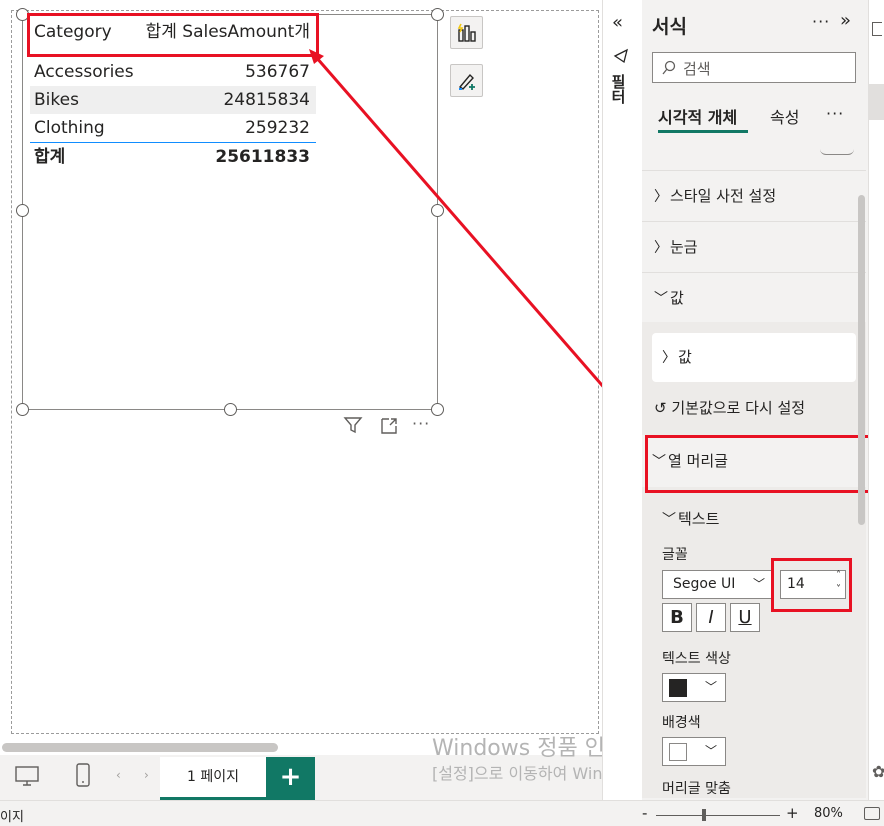  I want to click on prev-page-icon: ‹, so click(118, 775).